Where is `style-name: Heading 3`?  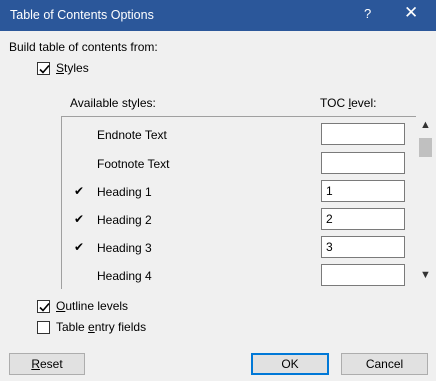
style-name: Heading 3 is located at coordinates (124, 248).